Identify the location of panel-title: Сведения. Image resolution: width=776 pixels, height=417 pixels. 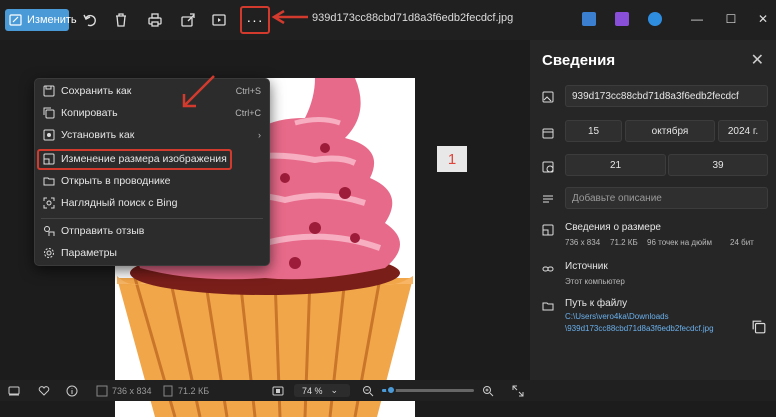
(579, 60).